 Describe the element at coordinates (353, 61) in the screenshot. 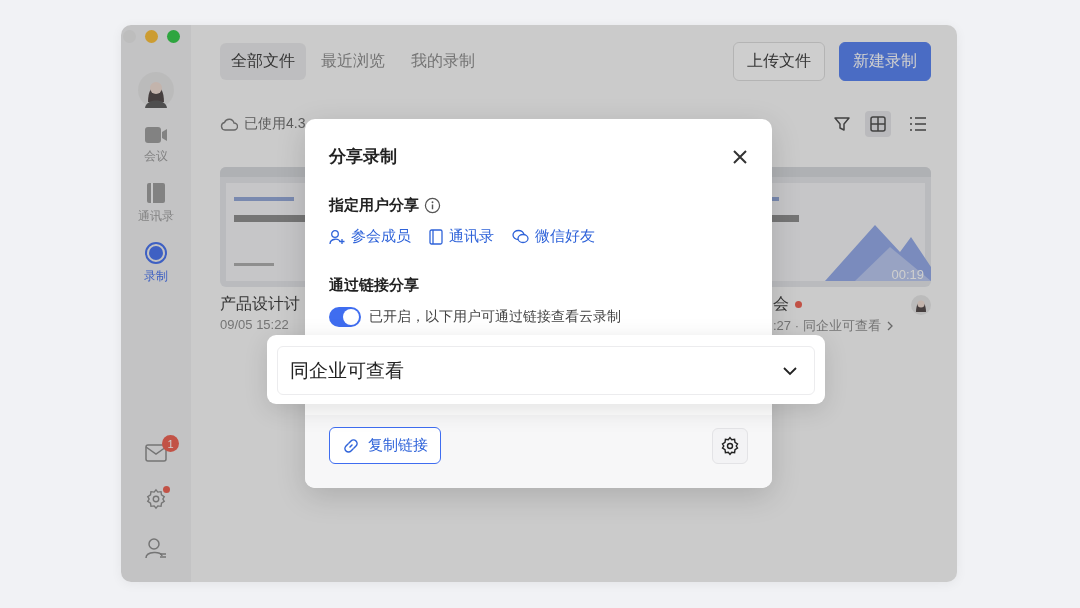

I see `tab: 最近浏览` at that location.